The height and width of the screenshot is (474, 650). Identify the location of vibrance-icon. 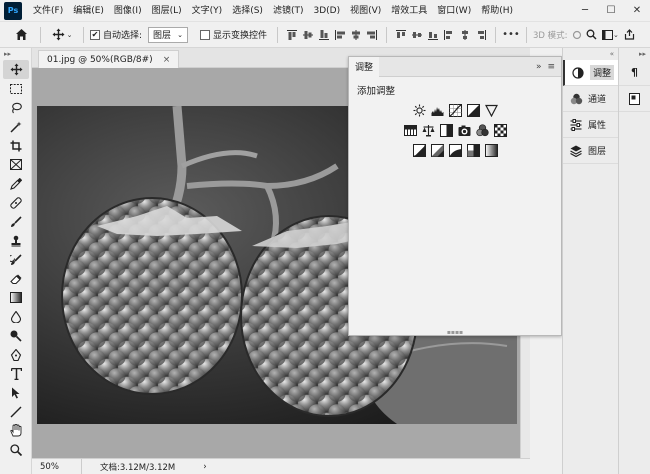
(491, 110).